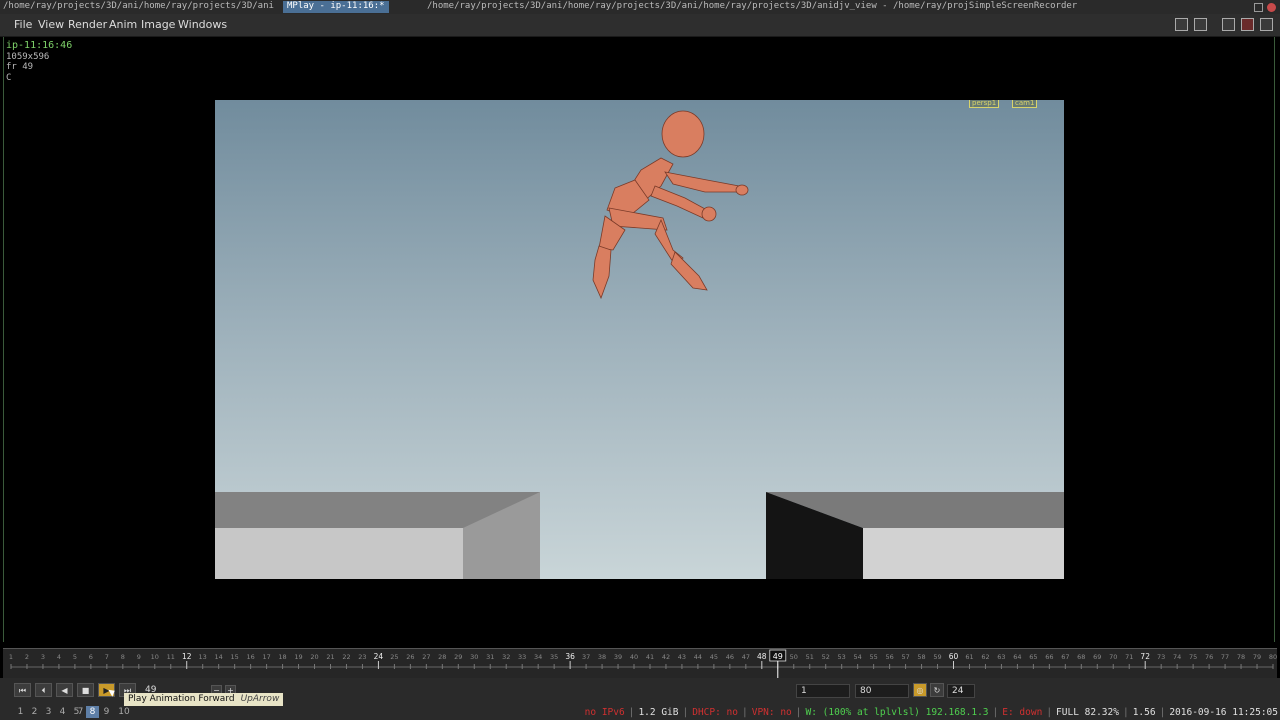 This screenshot has height=720, width=1280. I want to click on timeline-tick-label: 19, so click(298, 657).